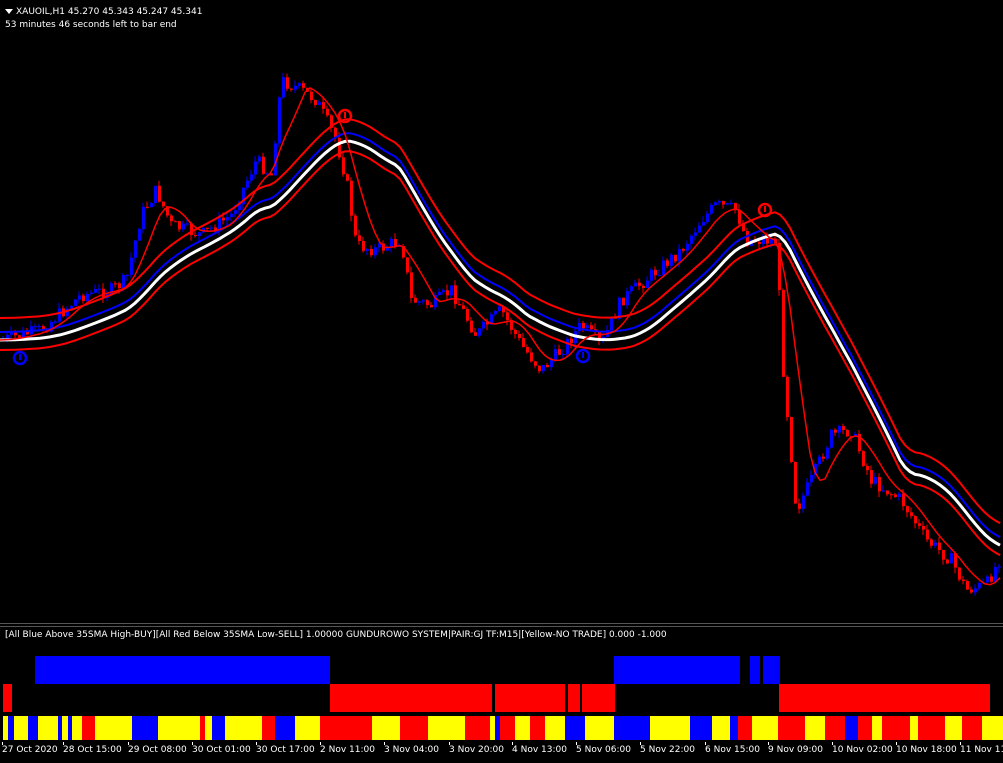  Describe the element at coordinates (476, 750) in the screenshot. I see `time-axis-label: 3 Nov 20:00` at that location.